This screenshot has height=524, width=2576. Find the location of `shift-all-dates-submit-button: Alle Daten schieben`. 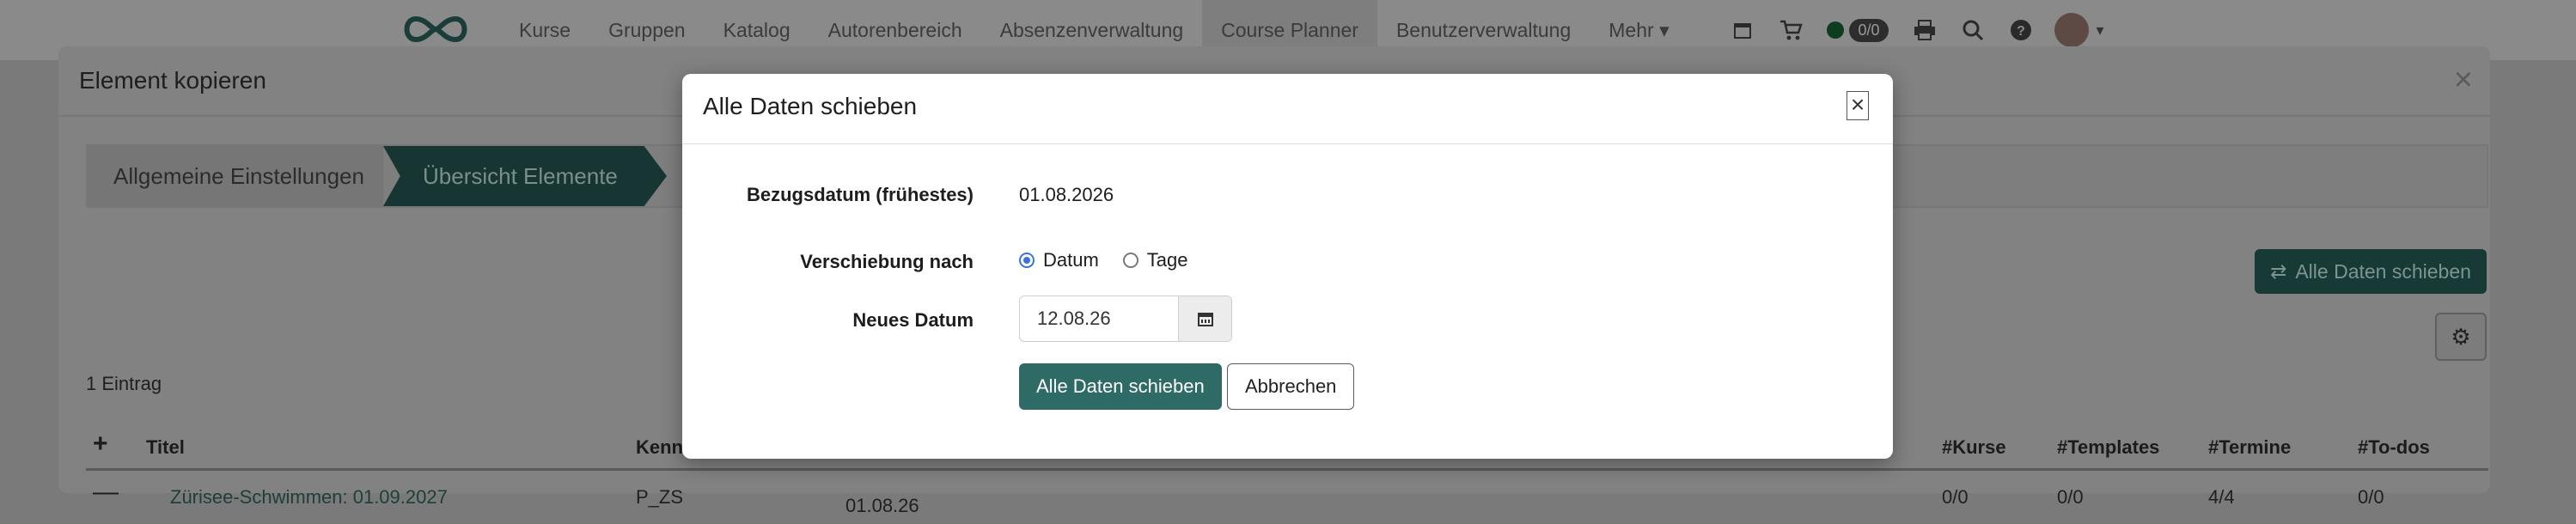

shift-all-dates-submit-button: Alle Daten schieben is located at coordinates (1120, 386).